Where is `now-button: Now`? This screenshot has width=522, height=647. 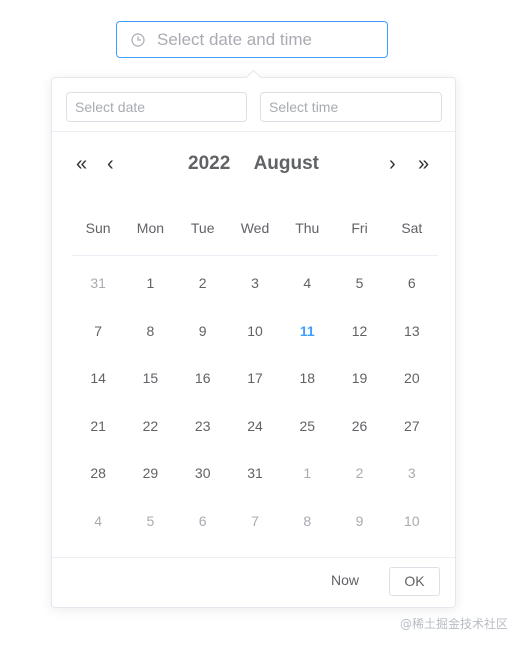
now-button: Now is located at coordinates (345, 580).